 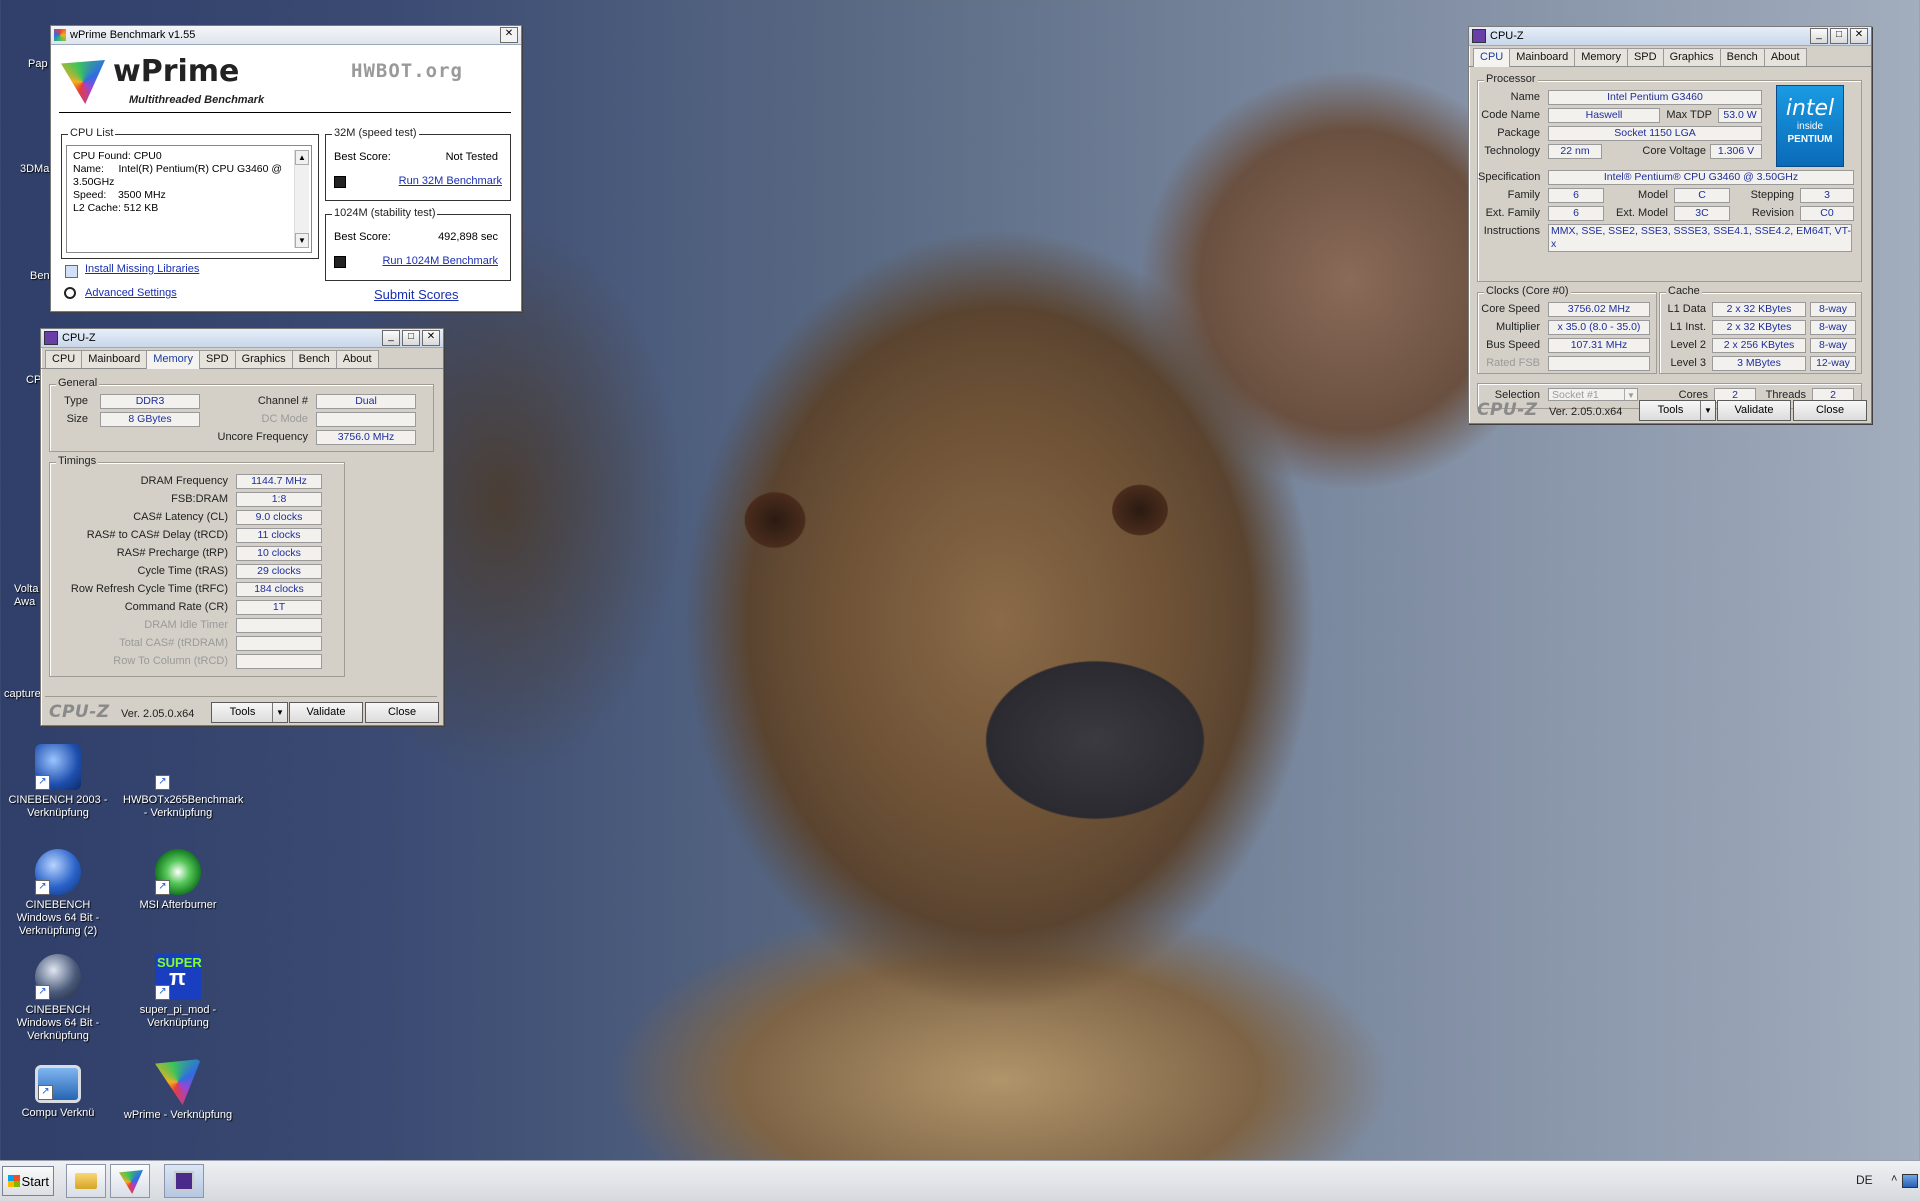 What do you see at coordinates (58, 1023) in the screenshot?
I see `desktop-icon-label: CINEBENCH Windows 64 Bit - Verknüpfung` at bounding box center [58, 1023].